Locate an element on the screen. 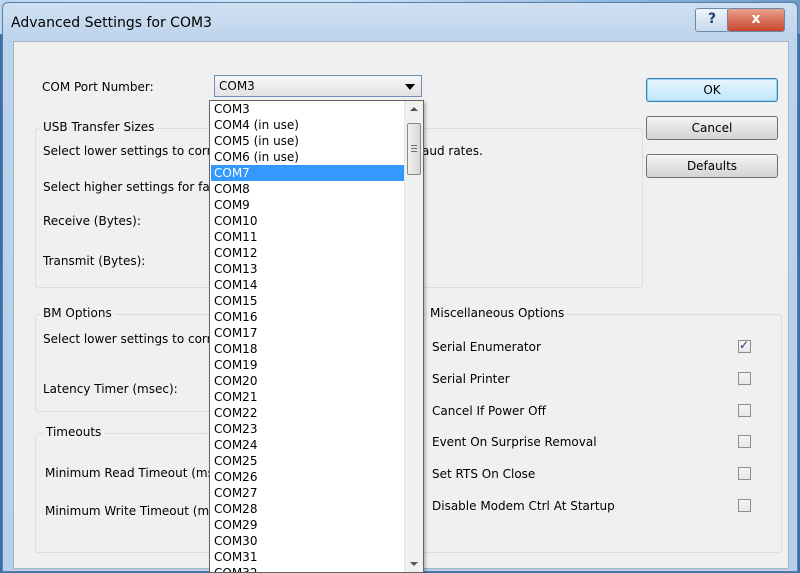  dropdown-item: COM18 is located at coordinates (307, 349).